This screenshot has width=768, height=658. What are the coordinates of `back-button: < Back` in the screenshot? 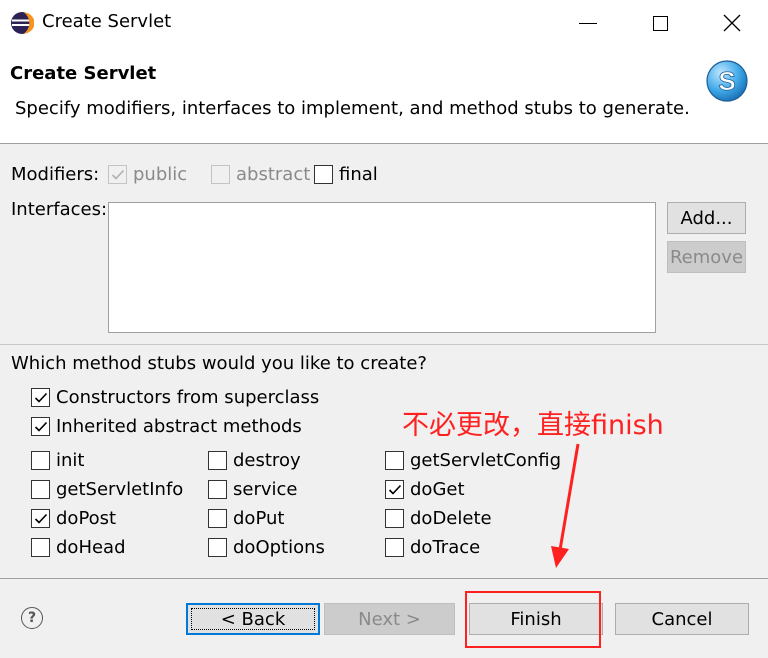 It's located at (253, 619).